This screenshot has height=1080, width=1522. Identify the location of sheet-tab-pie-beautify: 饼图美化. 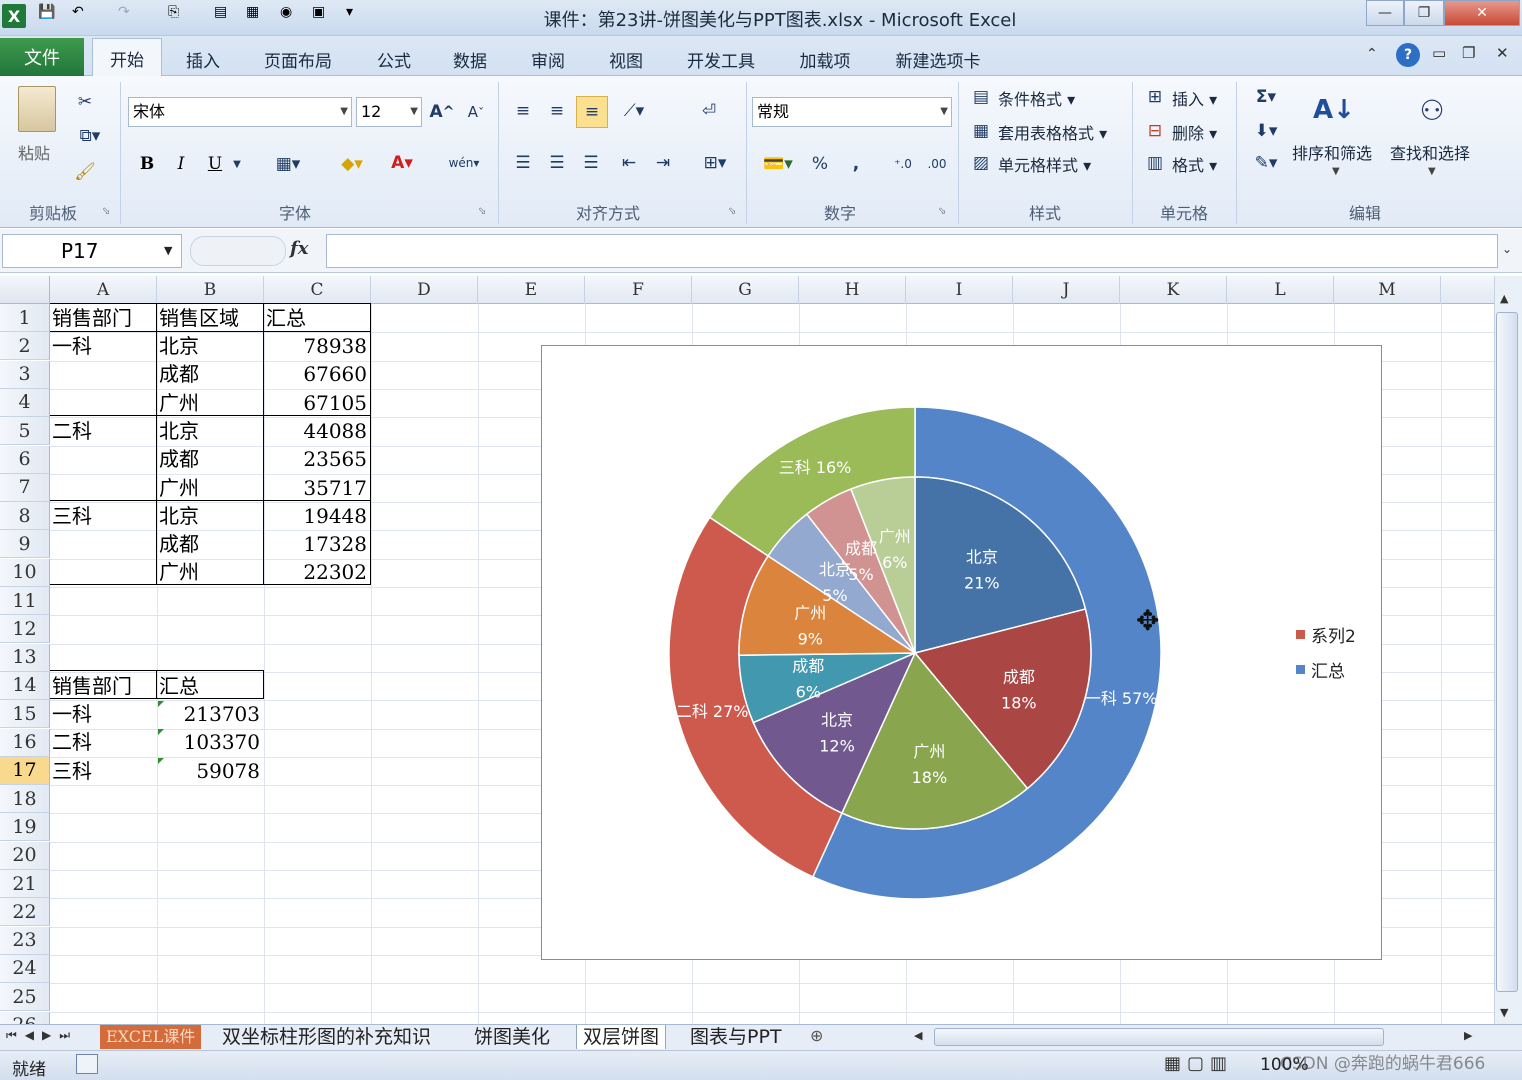
(512, 1037).